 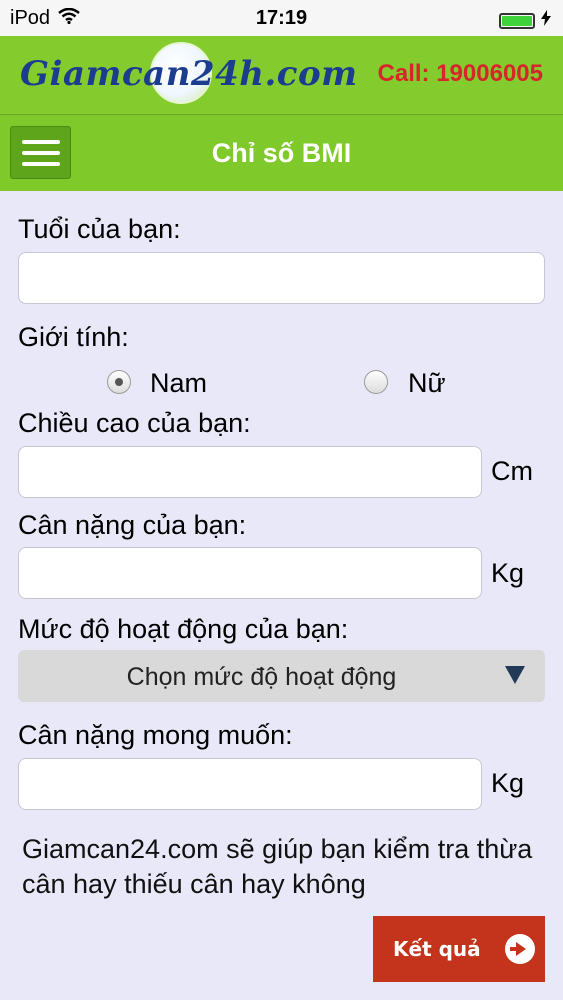 I want to click on height-label: Chiều cao của bạn:, so click(x=134, y=423).